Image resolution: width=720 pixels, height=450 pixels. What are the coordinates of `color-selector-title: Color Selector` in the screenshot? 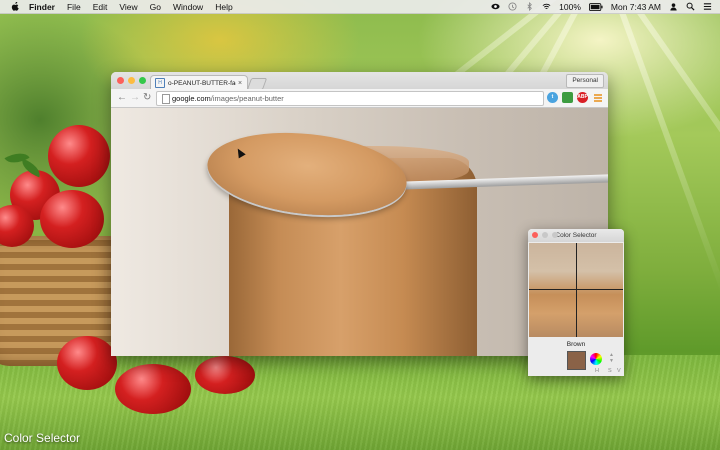 It's located at (576, 235).